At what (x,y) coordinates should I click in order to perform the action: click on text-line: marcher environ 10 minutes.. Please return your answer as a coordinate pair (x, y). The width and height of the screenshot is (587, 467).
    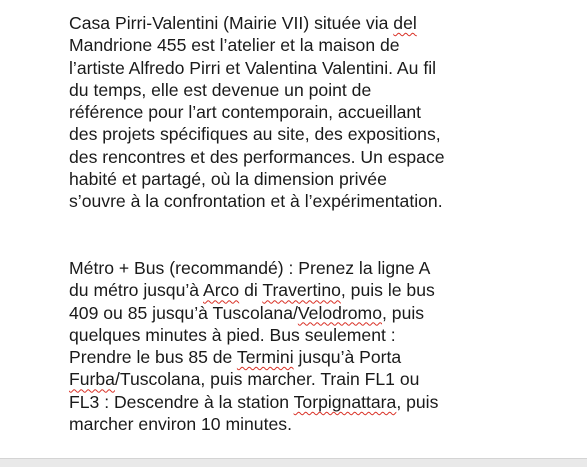
    Looking at the image, I should click on (324, 424).